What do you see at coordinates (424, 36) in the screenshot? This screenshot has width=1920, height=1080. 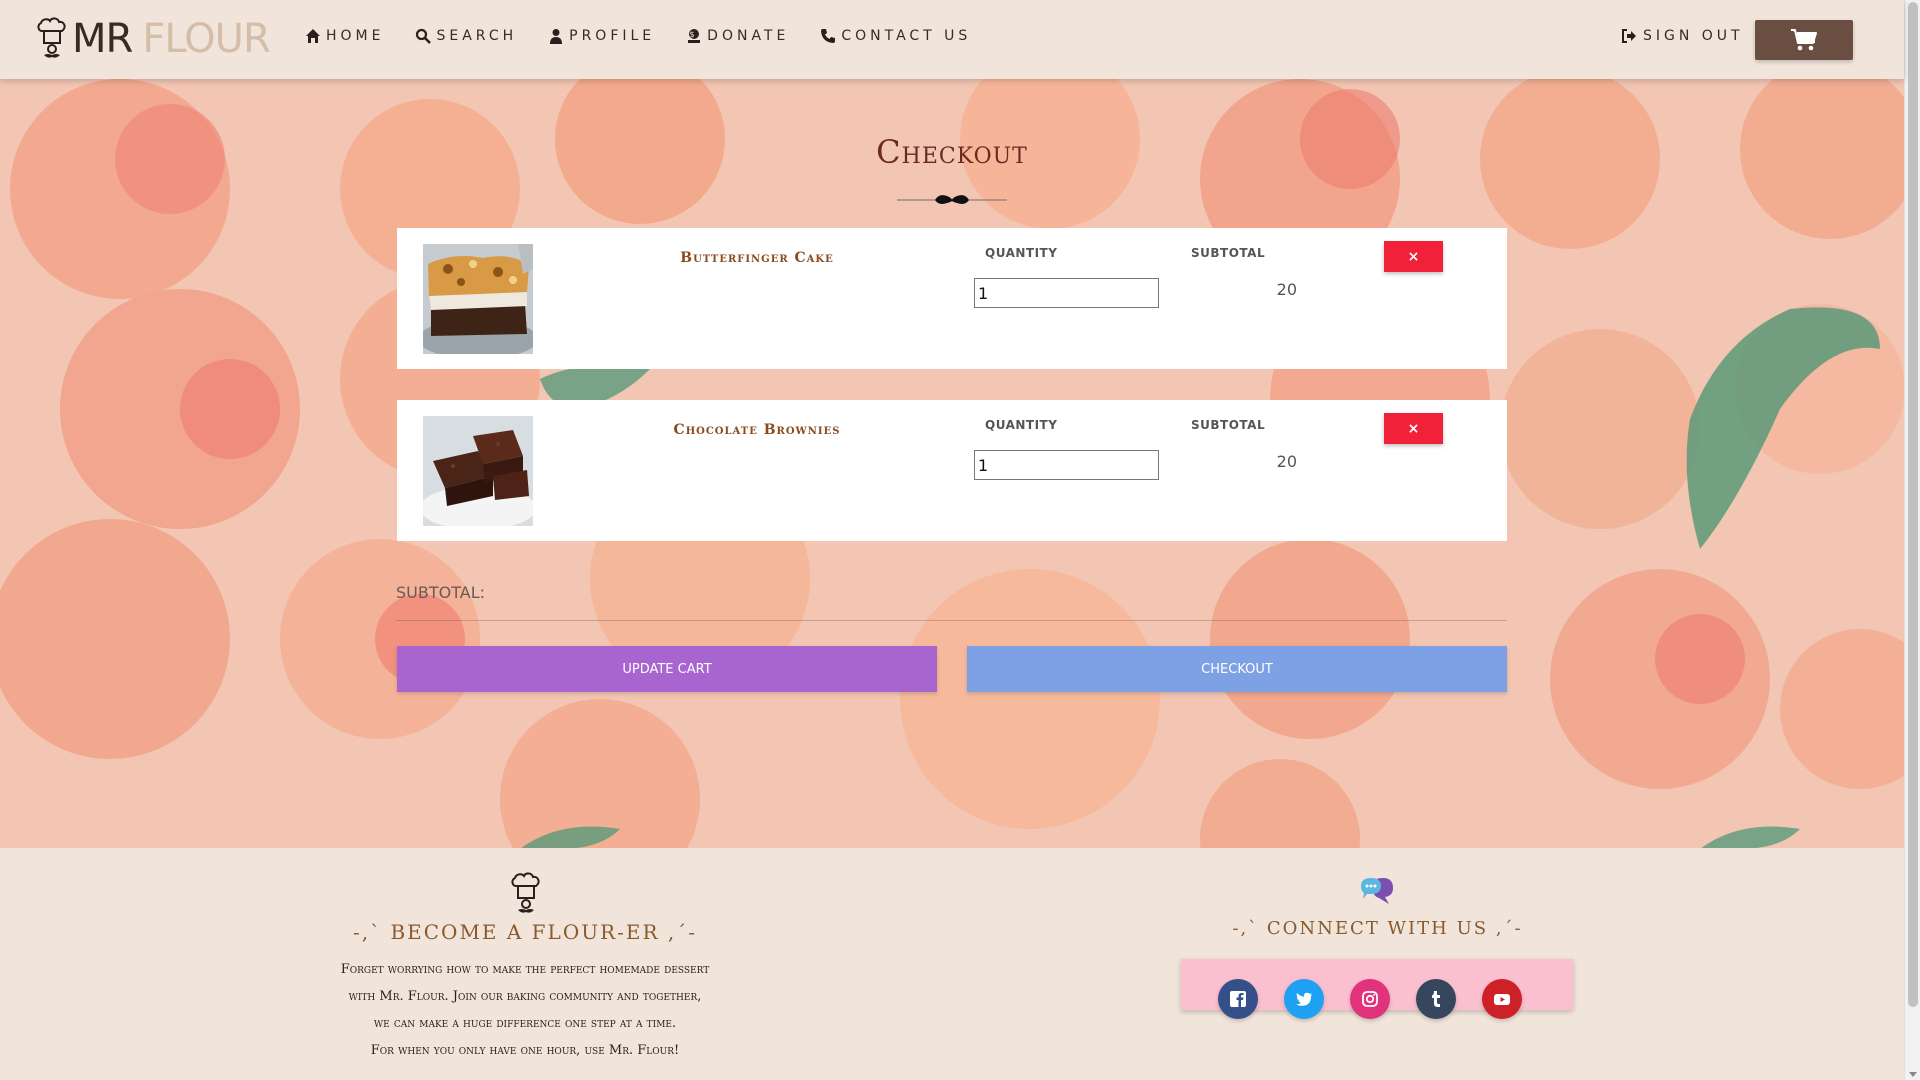 I see `search-icon` at bounding box center [424, 36].